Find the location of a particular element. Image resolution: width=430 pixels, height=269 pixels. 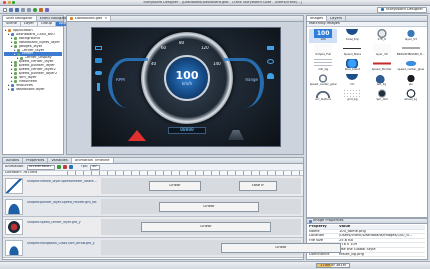

tab-group: Group is located at coordinates (47, 24).